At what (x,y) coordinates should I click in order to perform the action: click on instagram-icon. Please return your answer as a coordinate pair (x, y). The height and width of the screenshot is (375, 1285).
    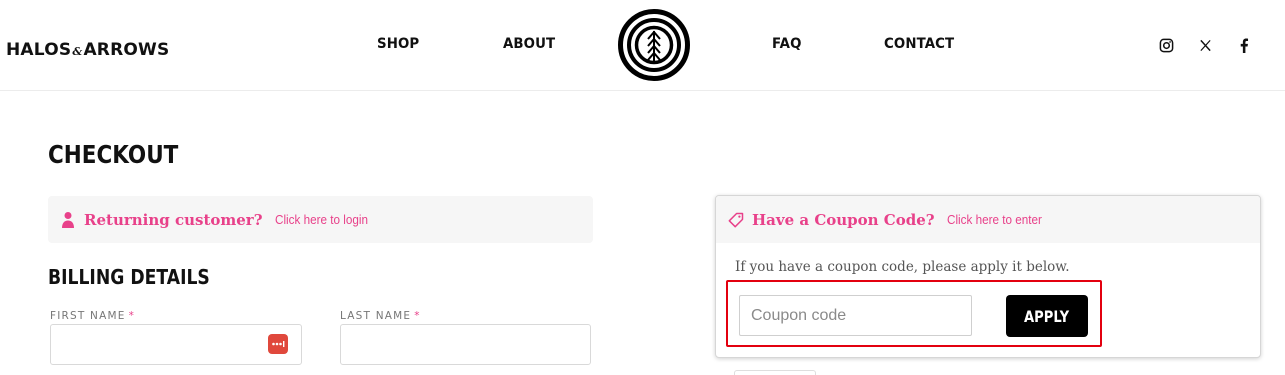
    Looking at the image, I should click on (1166, 45).